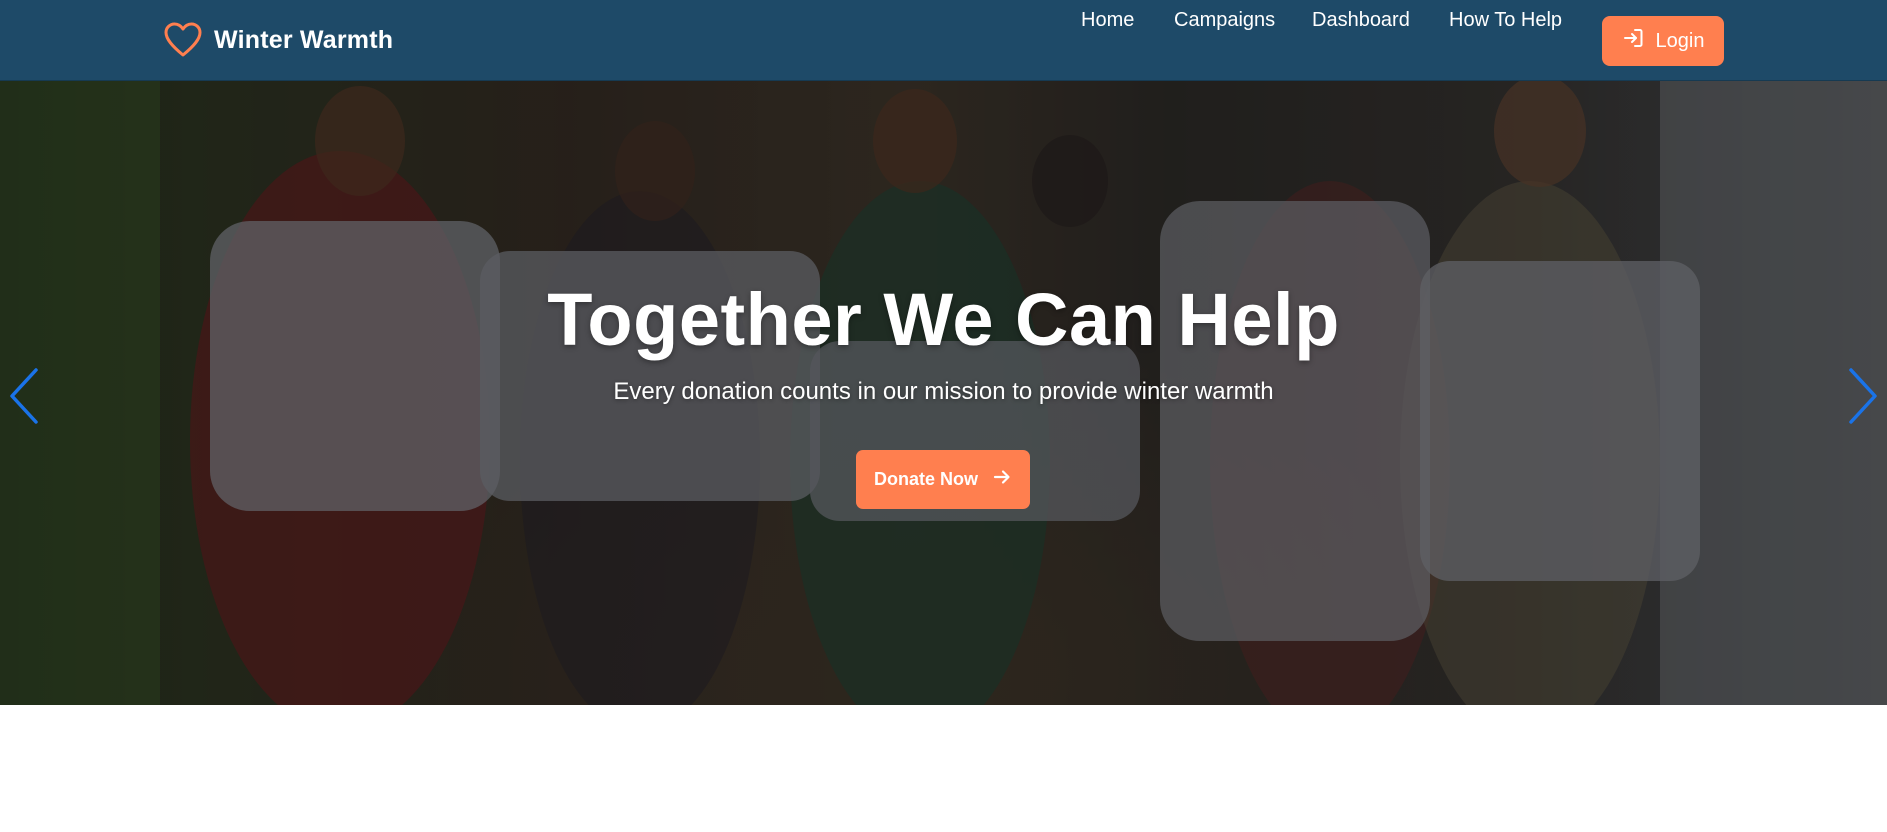 This screenshot has height=832, width=1887. Describe the element at coordinates (304, 39) in the screenshot. I see `brand-name: Winter Warmth` at that location.